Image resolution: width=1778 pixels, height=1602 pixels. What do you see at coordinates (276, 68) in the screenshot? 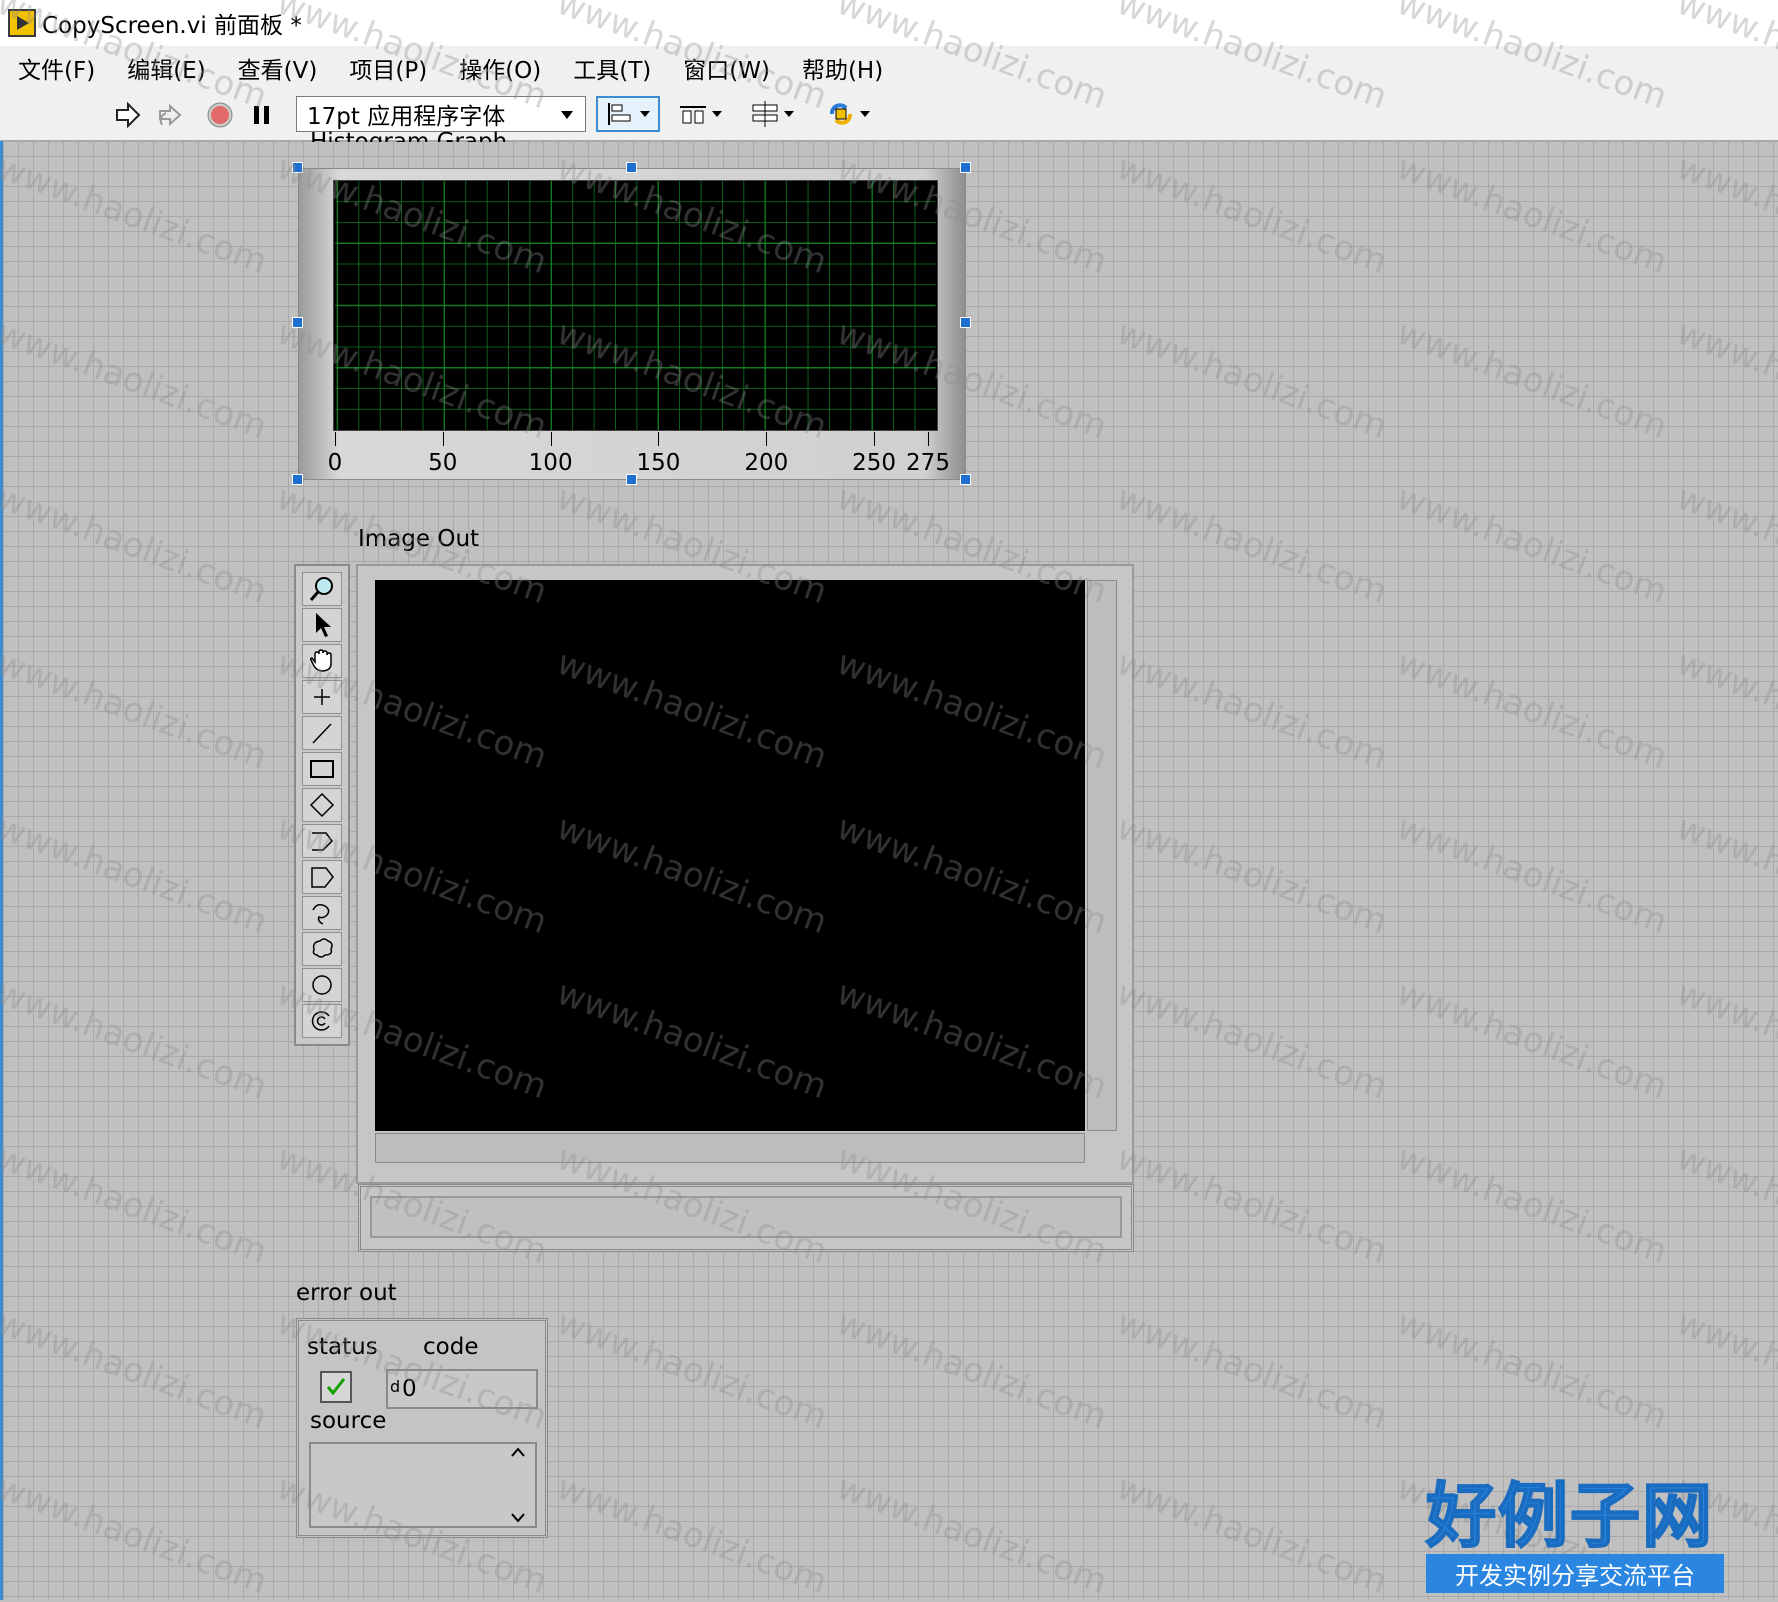
I see `menu-view: 查看(V)` at bounding box center [276, 68].